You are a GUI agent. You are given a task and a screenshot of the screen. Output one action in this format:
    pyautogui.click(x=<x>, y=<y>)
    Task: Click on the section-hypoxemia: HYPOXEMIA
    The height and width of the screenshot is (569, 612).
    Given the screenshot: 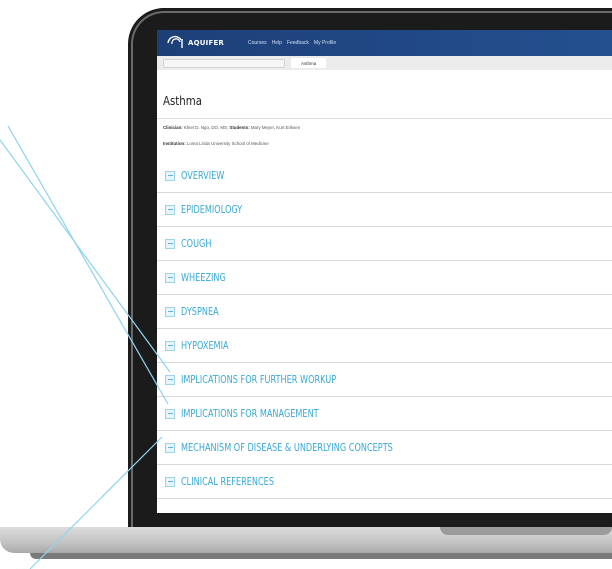 What is the action you would take?
    pyautogui.click(x=384, y=346)
    